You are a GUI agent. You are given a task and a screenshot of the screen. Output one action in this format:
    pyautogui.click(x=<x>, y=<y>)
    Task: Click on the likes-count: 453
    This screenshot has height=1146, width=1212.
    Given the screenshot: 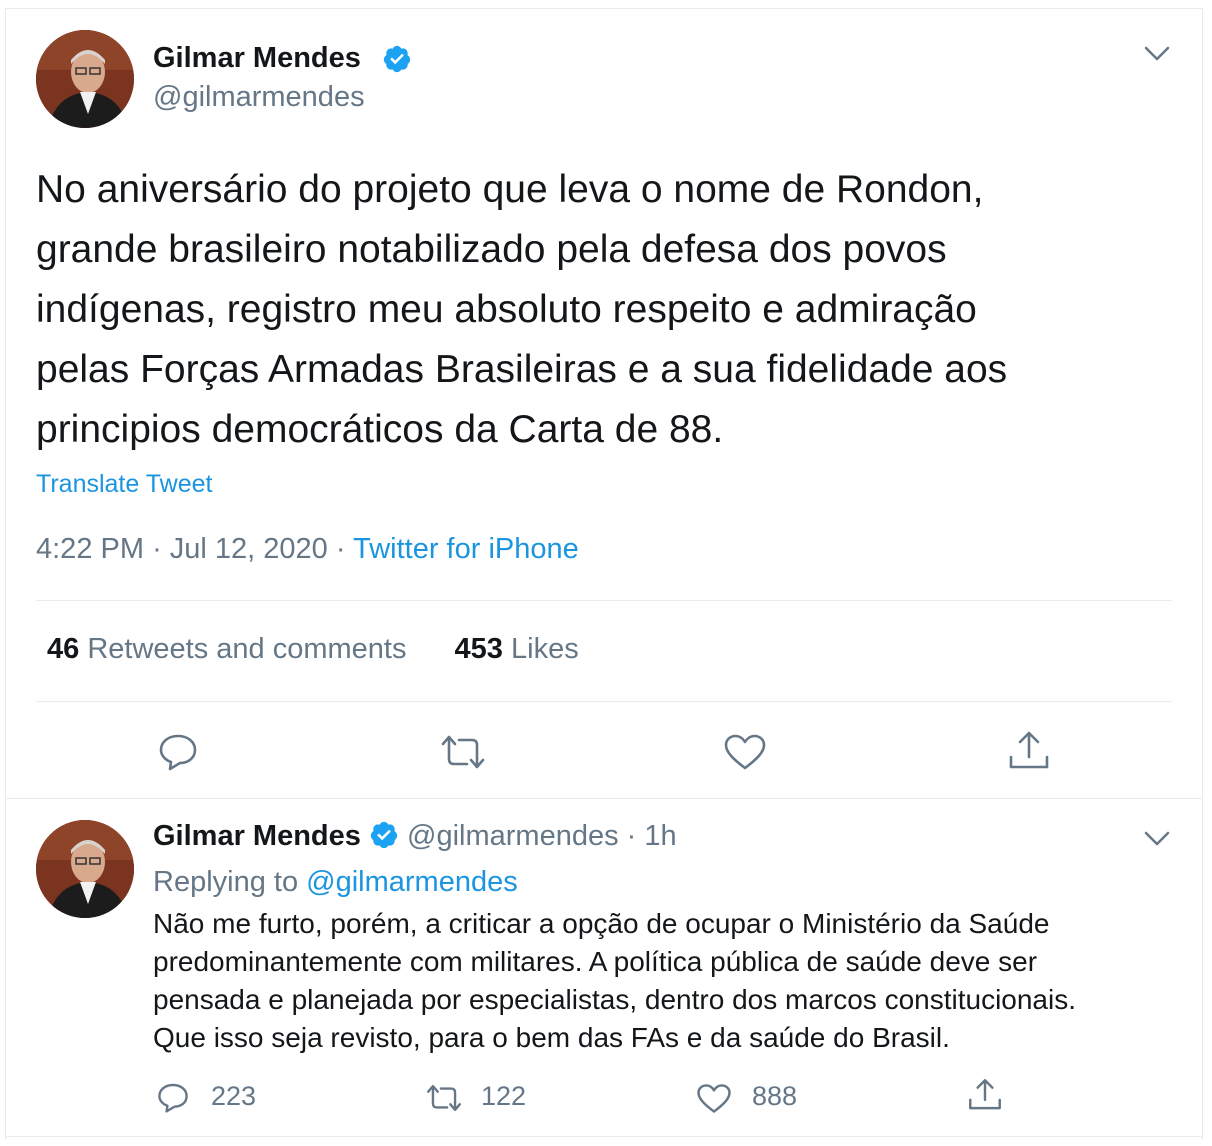 What is the action you would take?
    pyautogui.click(x=478, y=649)
    